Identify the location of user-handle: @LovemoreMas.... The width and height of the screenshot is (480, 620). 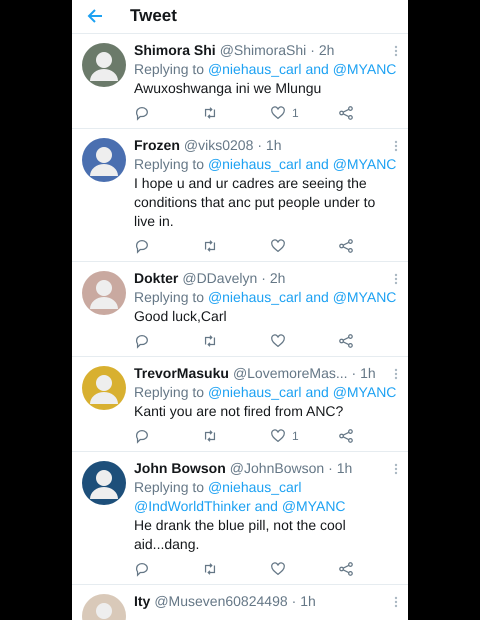
(290, 373).